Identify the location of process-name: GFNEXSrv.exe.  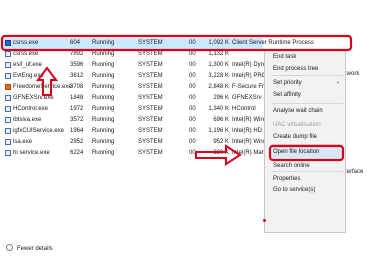
(33, 98).